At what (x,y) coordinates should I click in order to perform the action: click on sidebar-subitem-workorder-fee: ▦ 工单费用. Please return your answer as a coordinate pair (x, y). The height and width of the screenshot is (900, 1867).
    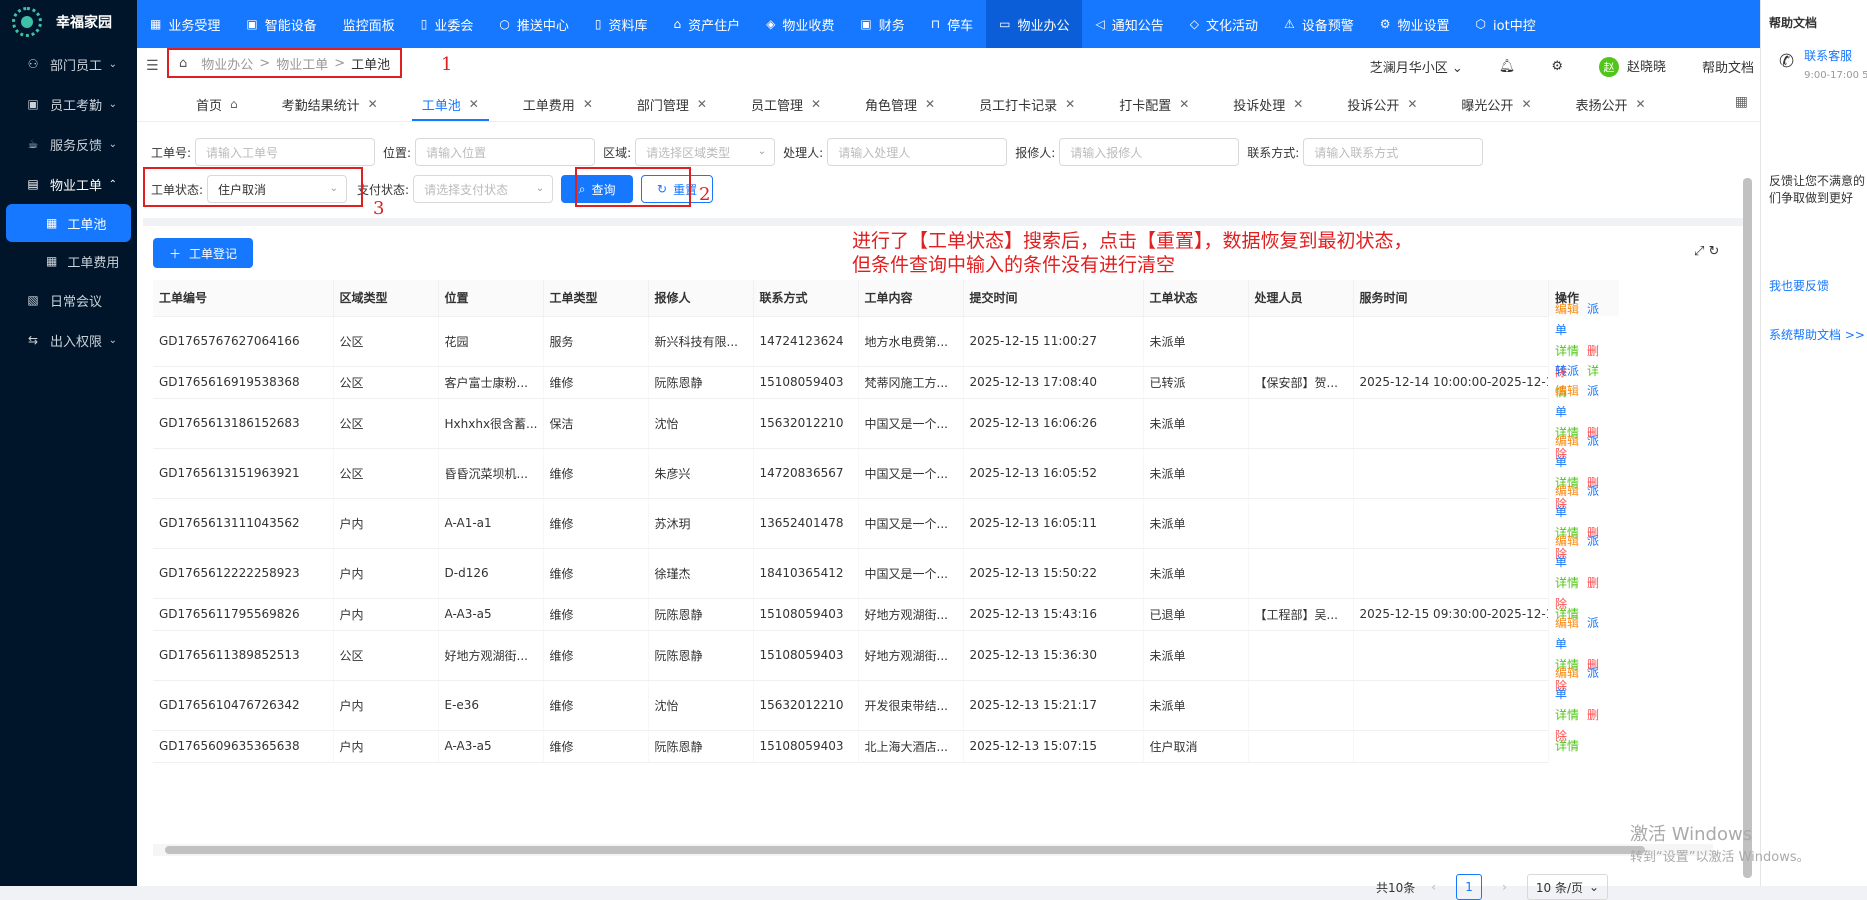
    Looking at the image, I should click on (68, 261).